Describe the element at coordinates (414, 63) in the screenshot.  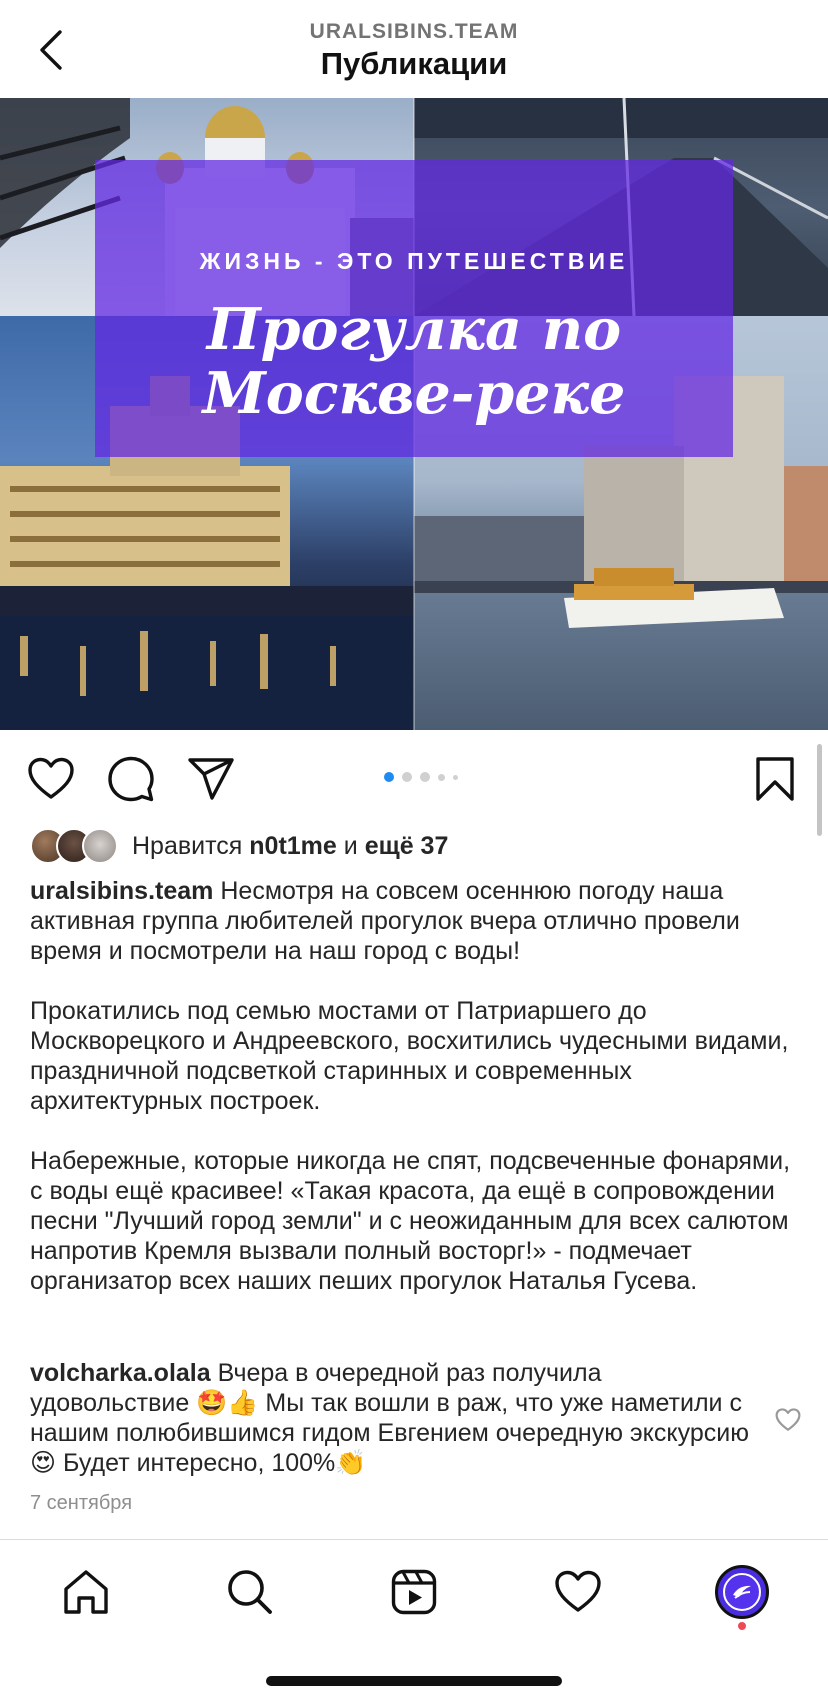
I see `page-title: Публикации` at that location.